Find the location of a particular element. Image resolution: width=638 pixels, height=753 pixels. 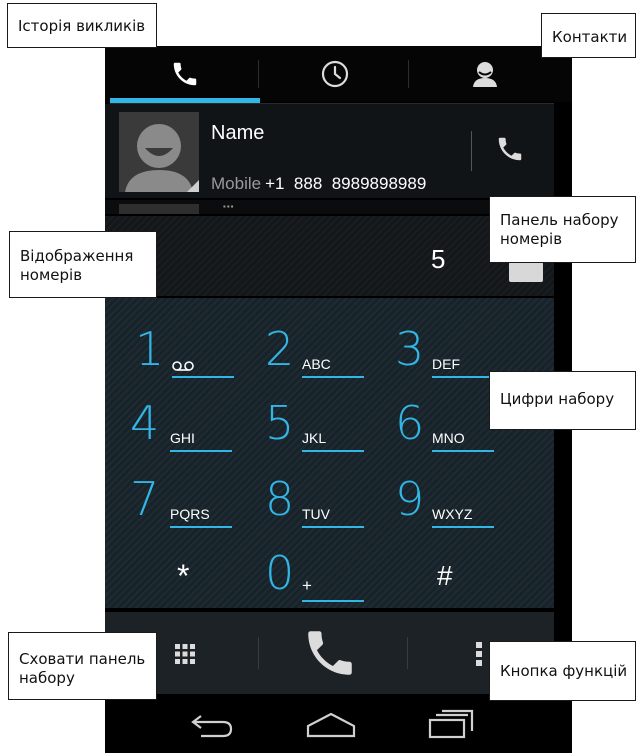

key-digit: 2 is located at coordinates (280, 349).